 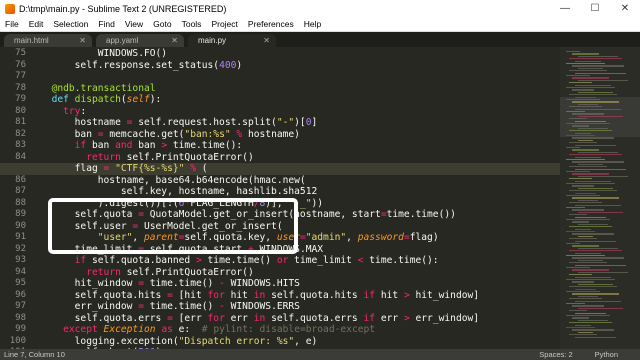 I want to click on code-line: flag = "CTF{%s-%s}" % (, so click(x=124, y=169).